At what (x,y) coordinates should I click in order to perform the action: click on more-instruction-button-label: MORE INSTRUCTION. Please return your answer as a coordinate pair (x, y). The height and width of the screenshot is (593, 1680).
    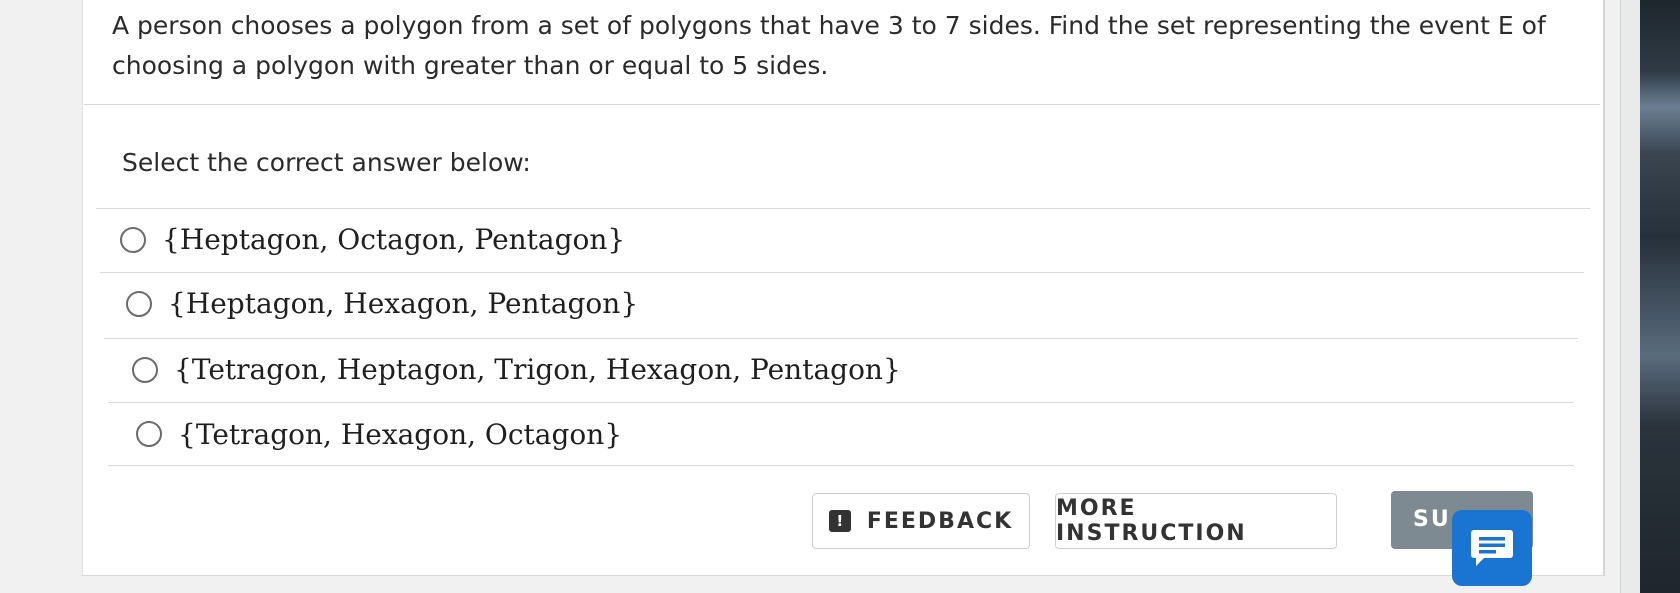
    Looking at the image, I should click on (1151, 521).